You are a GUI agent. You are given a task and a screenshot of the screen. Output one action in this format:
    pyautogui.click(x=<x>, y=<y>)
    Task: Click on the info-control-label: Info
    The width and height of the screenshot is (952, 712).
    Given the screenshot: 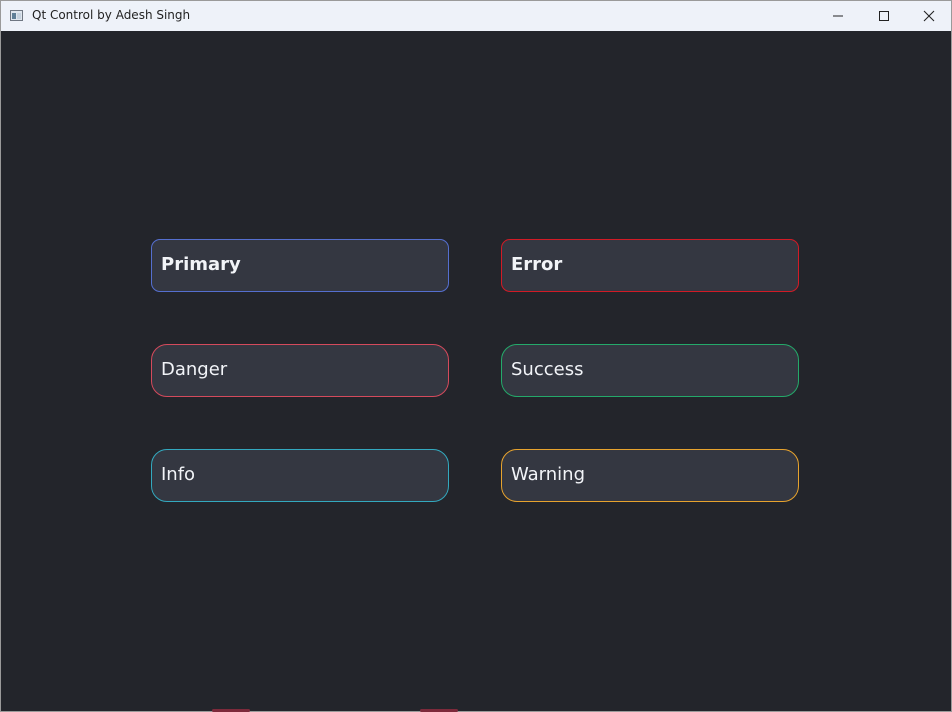 What is the action you would take?
    pyautogui.click(x=178, y=474)
    